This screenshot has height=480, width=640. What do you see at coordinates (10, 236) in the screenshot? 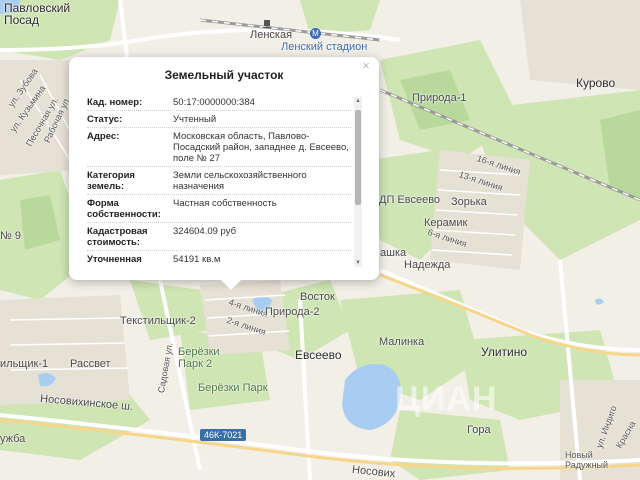
I see `place-label-no9: № 9` at bounding box center [10, 236].